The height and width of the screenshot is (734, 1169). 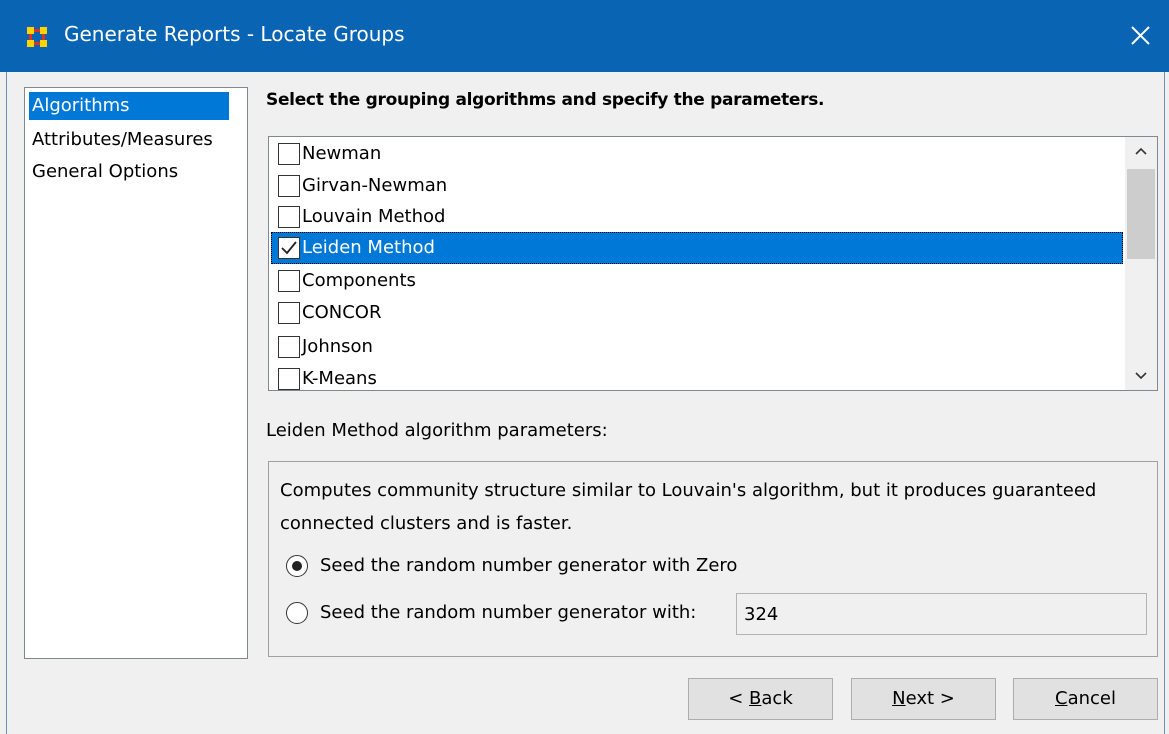 I want to click on cancel-button-rest: ancel, so click(x=1091, y=698).